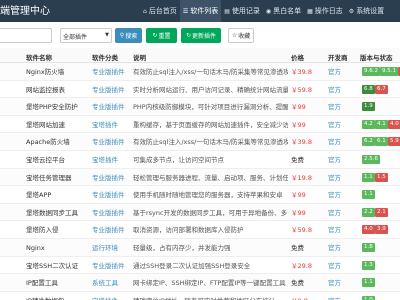 The height and width of the screenshot is (300, 400). What do you see at coordinates (139, 58) in the screenshot?
I see `header-description: 说明` at bounding box center [139, 58].